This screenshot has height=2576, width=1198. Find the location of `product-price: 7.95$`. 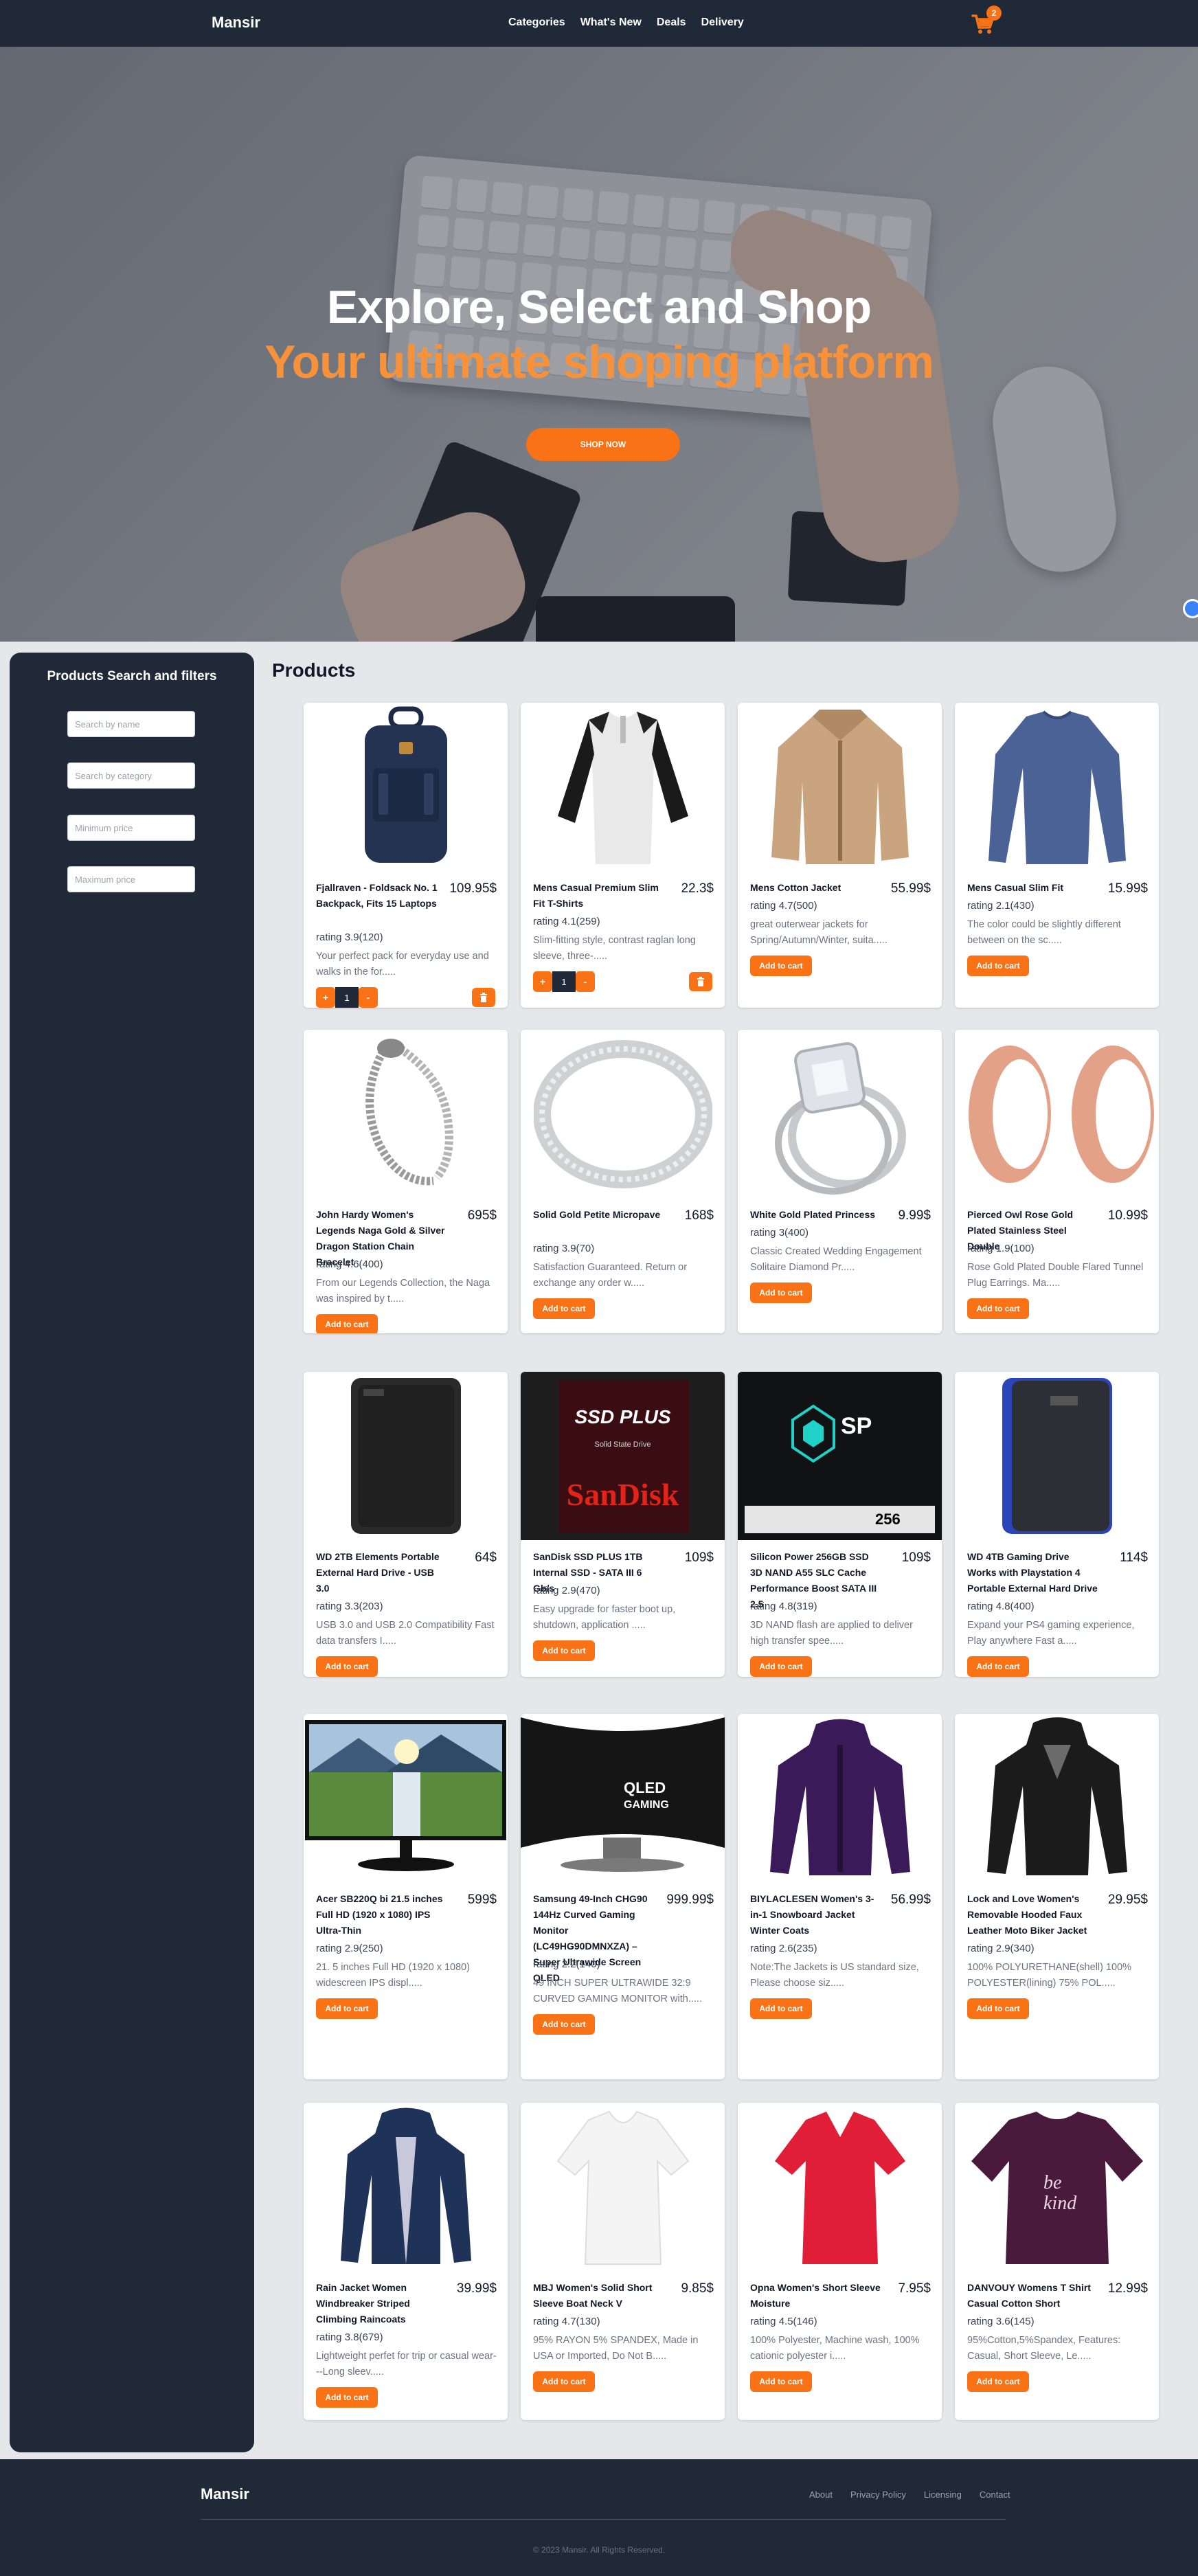

product-price: 7.95$ is located at coordinates (914, 2288).